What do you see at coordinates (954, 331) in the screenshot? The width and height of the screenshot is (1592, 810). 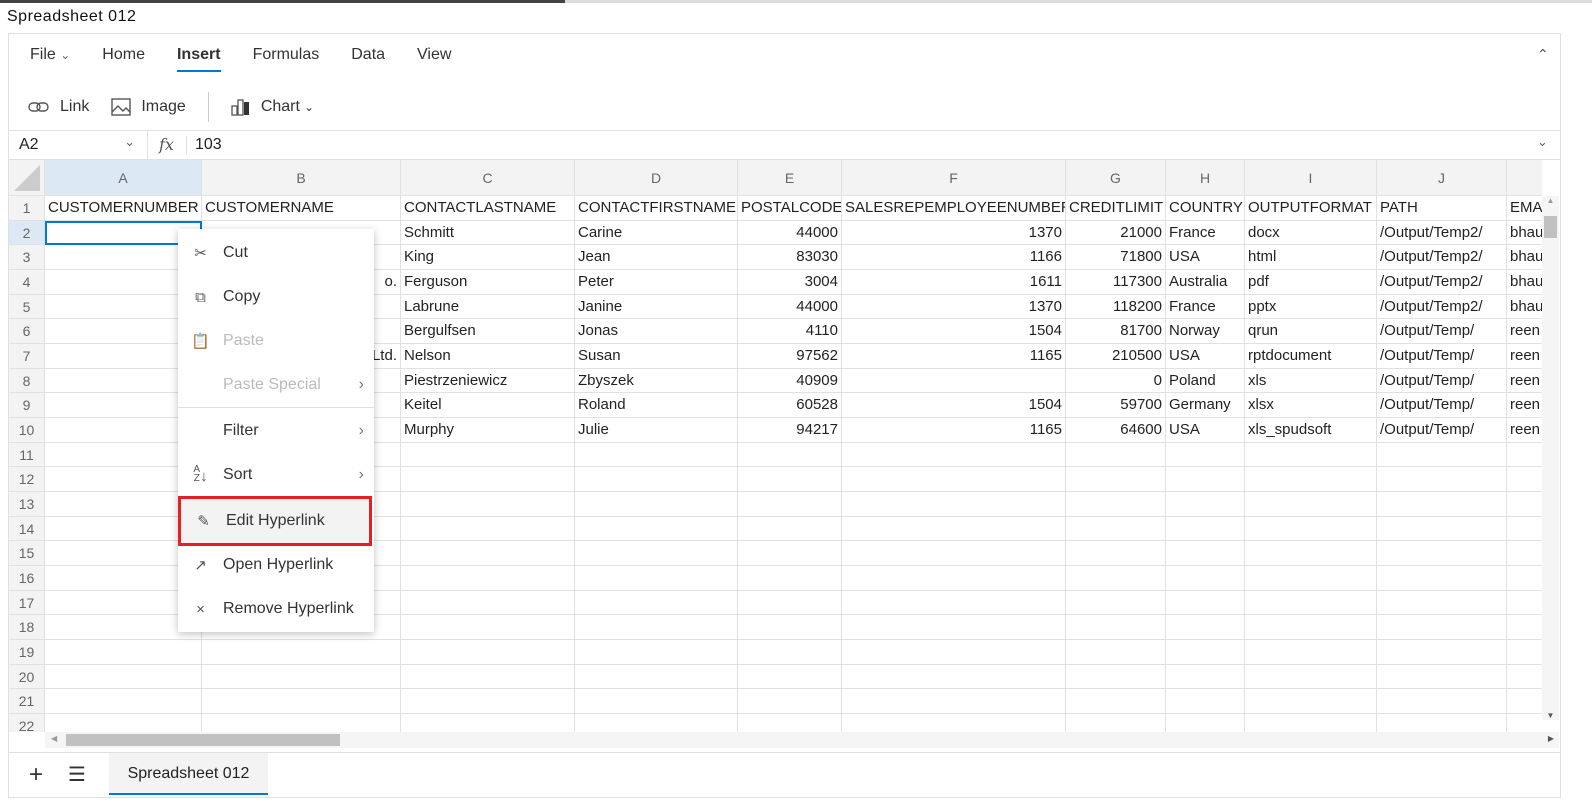 I see `cell: 1504` at bounding box center [954, 331].